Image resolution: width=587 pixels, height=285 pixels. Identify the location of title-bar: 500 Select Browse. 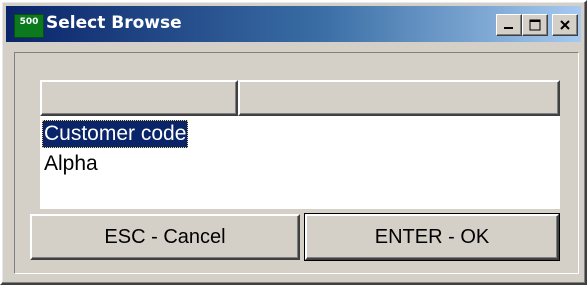
(293, 24).